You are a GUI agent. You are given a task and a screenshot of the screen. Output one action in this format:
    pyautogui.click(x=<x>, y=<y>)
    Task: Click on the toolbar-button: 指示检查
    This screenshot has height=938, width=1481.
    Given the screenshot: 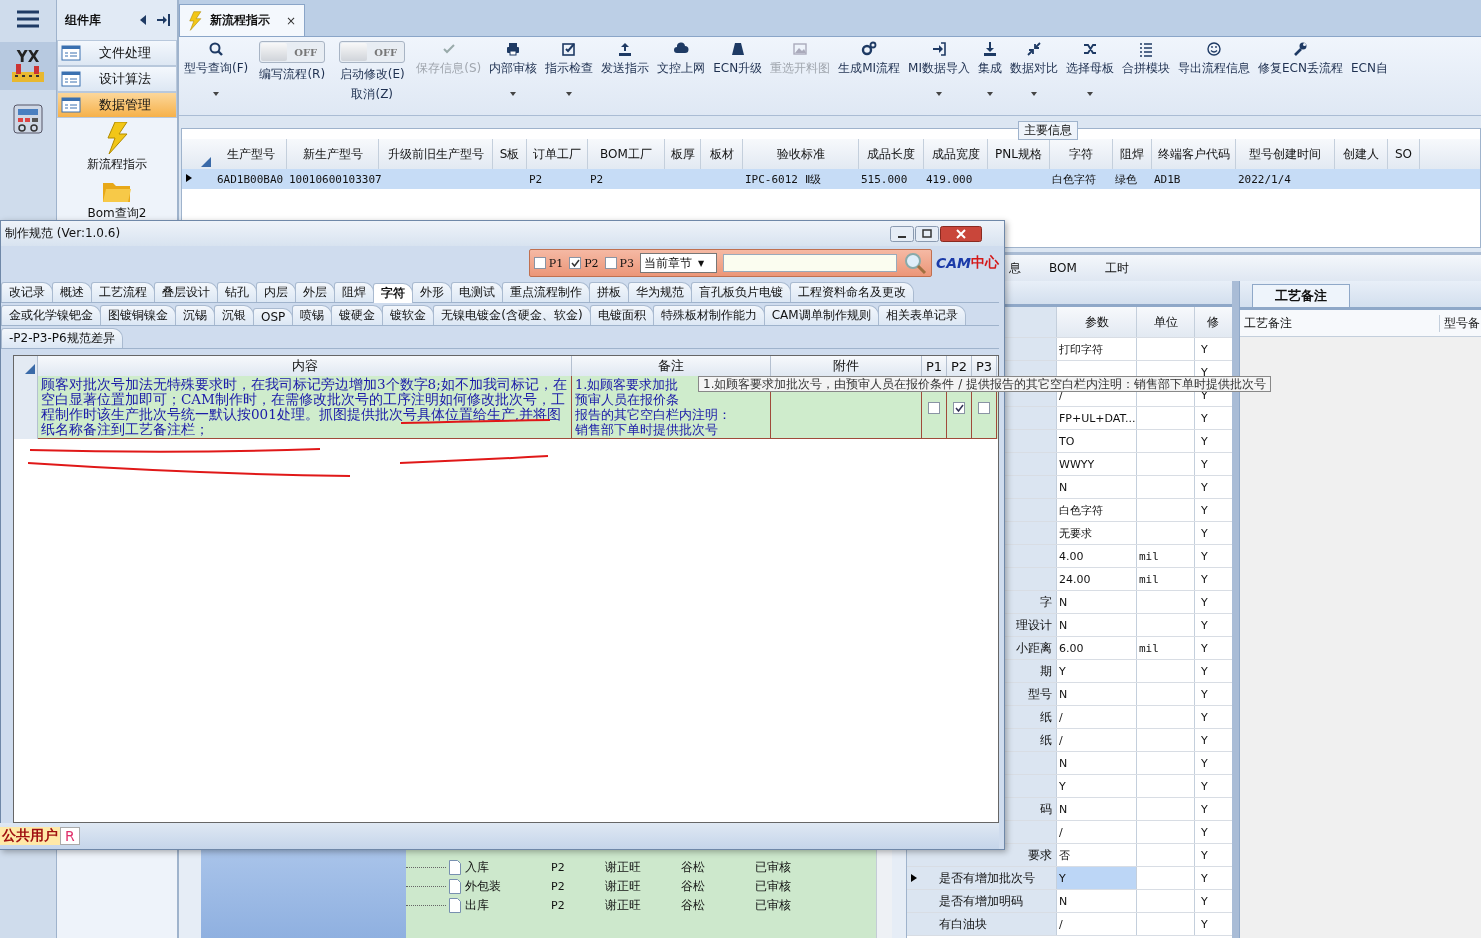 What is the action you would take?
    pyautogui.click(x=569, y=68)
    